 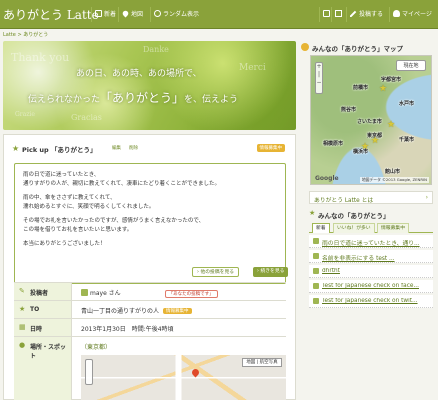 What do you see at coordinates (22, 345) in the screenshot?
I see `map-pin-icon: ●` at bounding box center [22, 345].